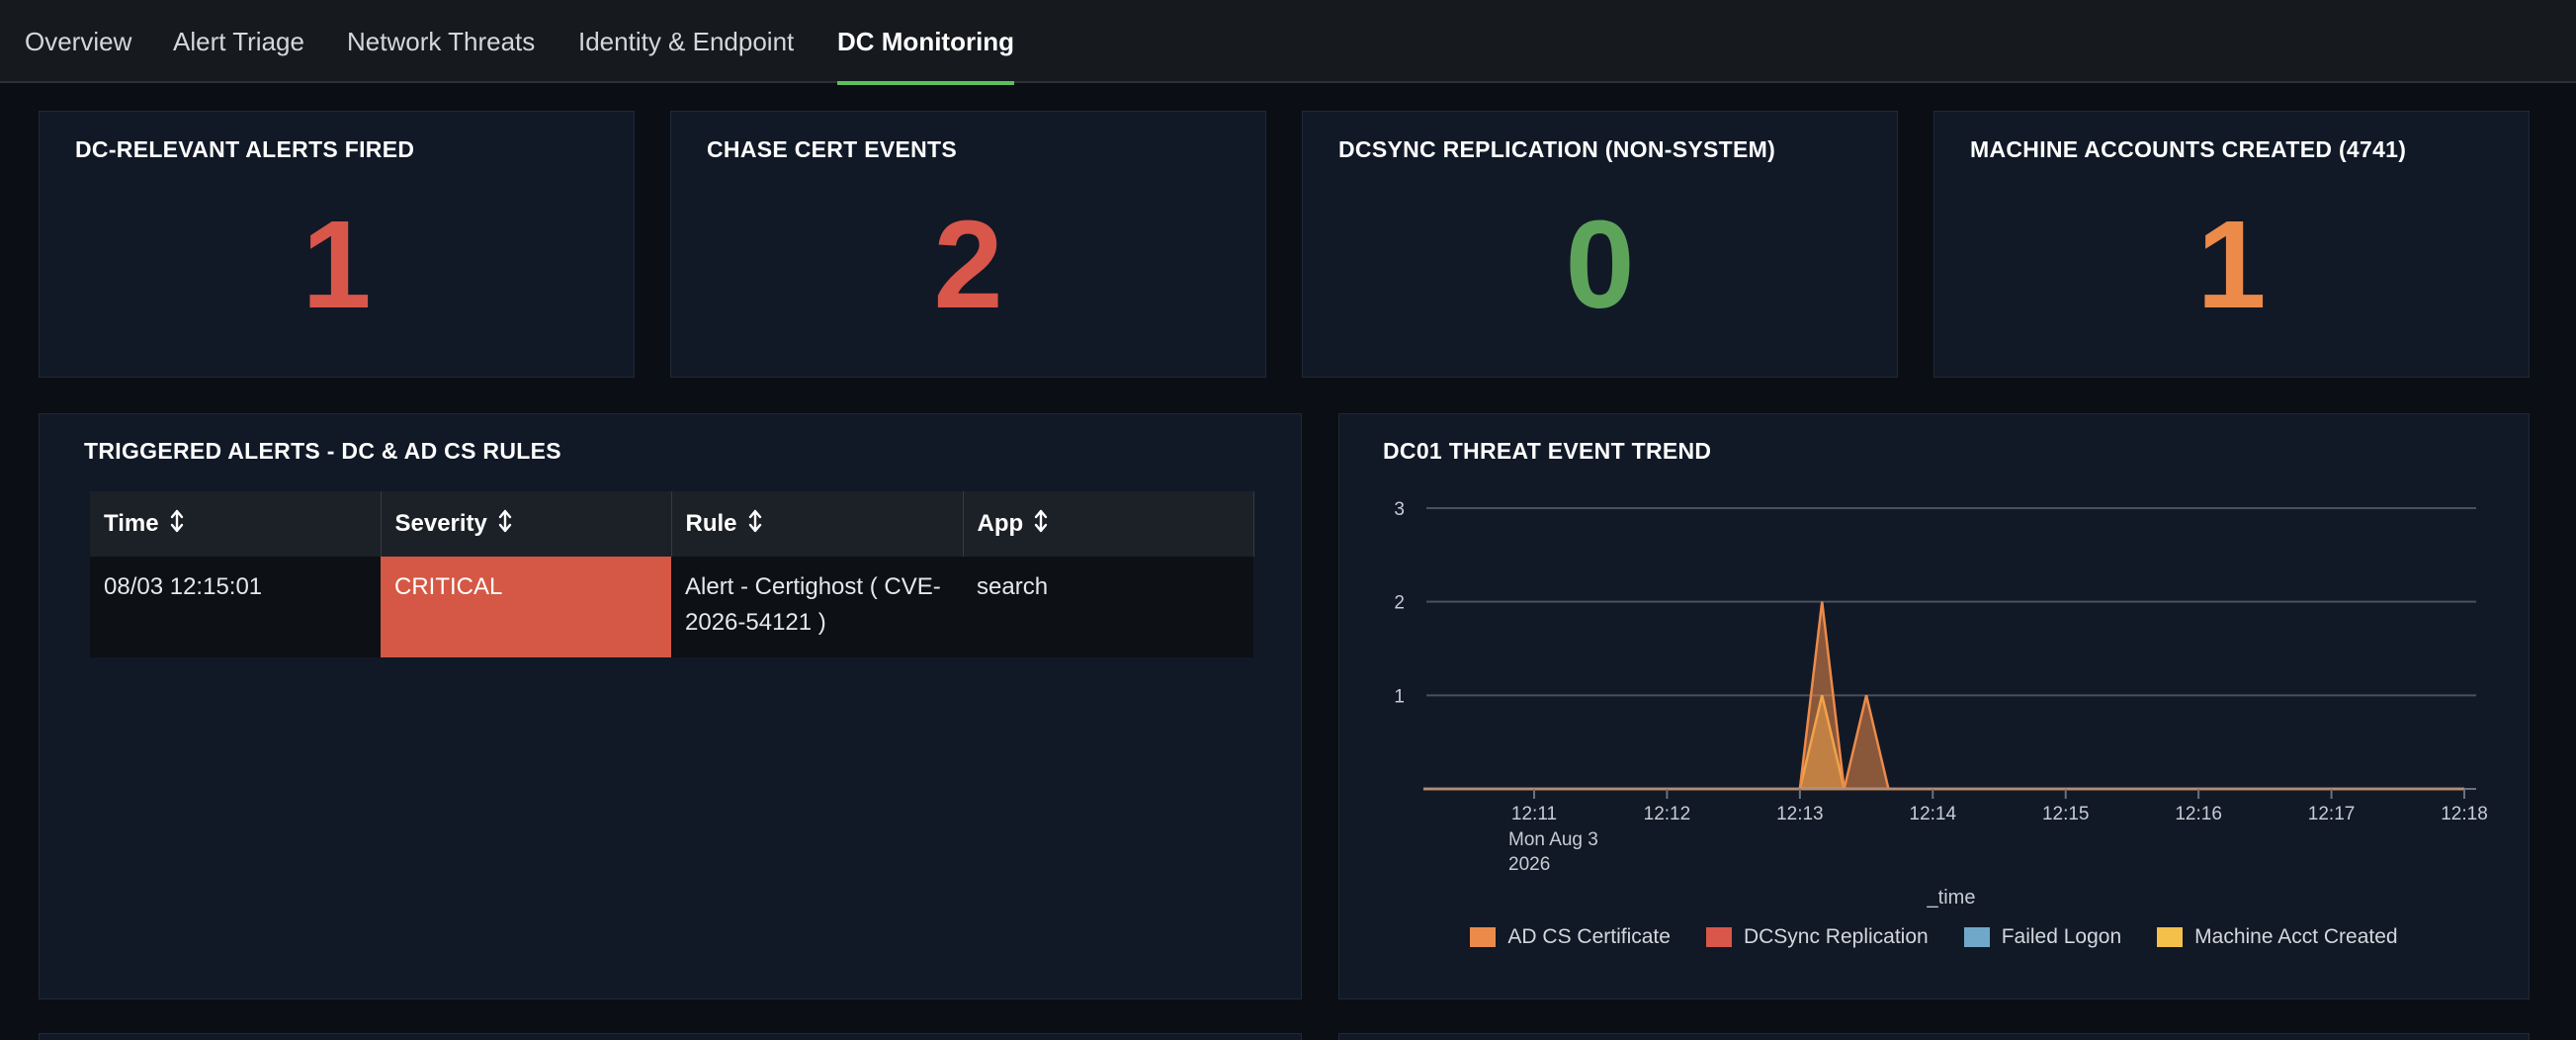 The image size is (2576, 1040). I want to click on cell-severity: CRITICAL, so click(526, 607).